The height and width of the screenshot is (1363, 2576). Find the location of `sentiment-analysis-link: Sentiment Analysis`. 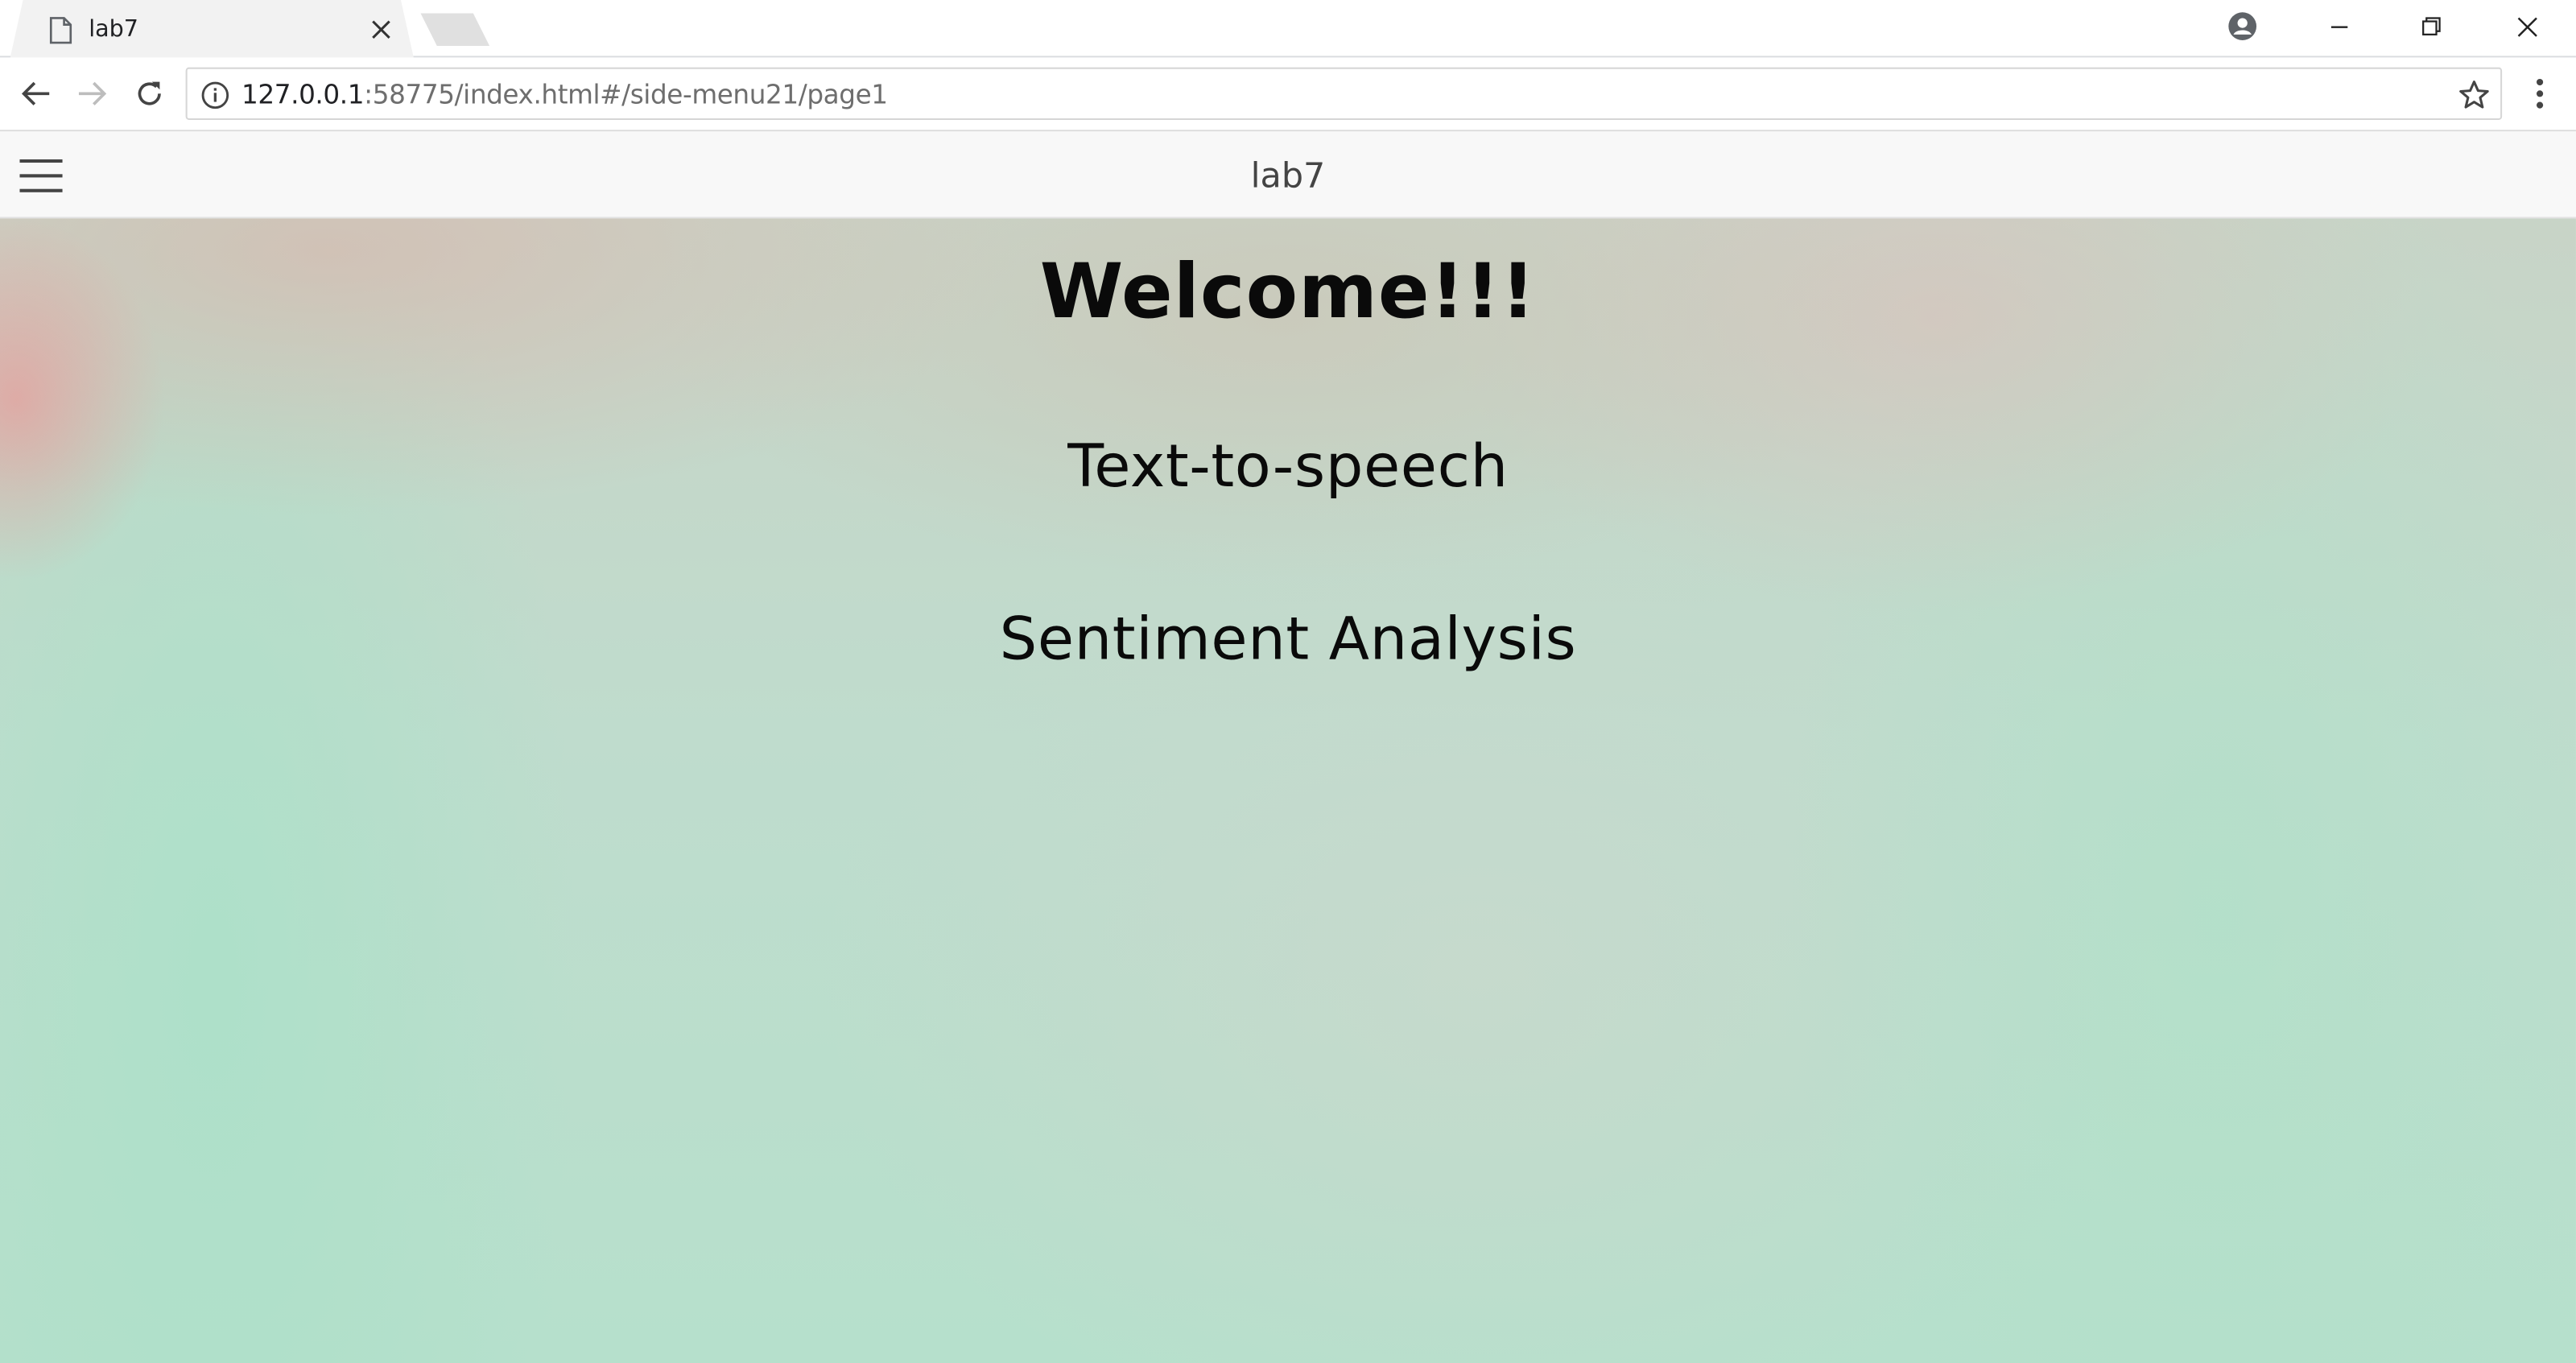

sentiment-analysis-link: Sentiment Analysis is located at coordinates (1288, 640).